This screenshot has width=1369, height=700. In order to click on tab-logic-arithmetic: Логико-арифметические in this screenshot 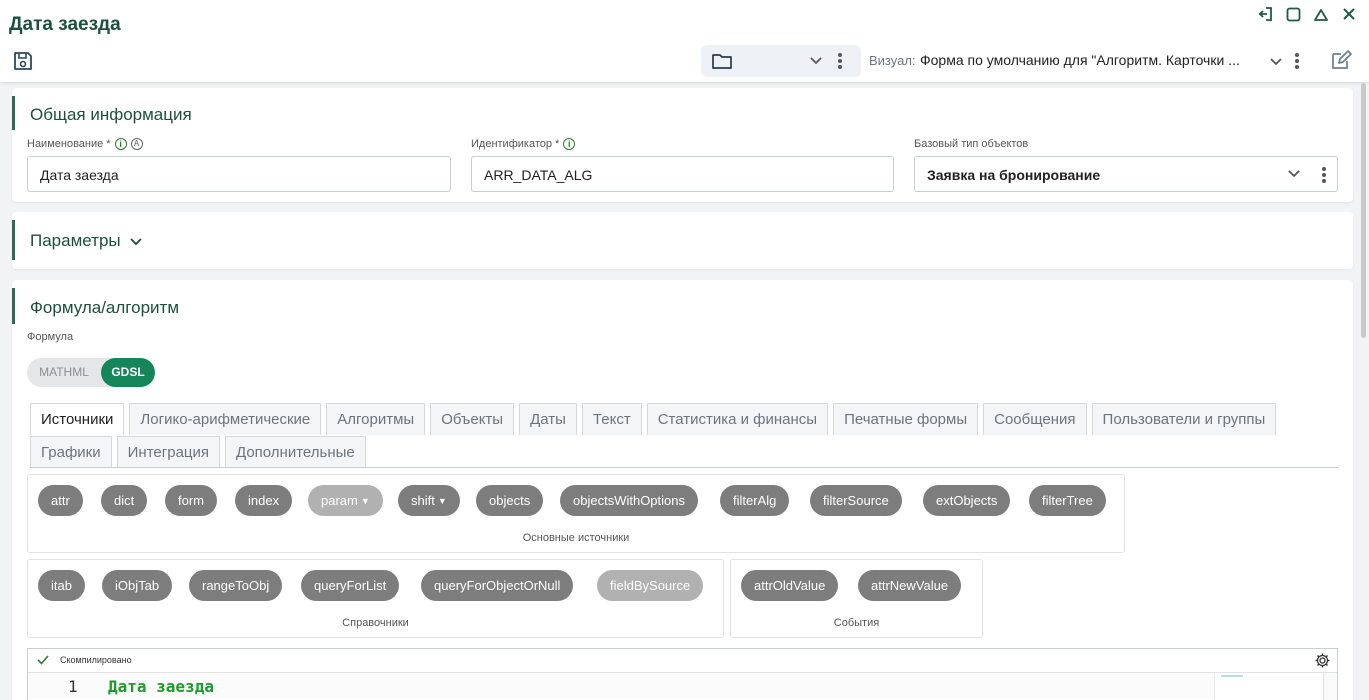, I will do `click(225, 419)`.